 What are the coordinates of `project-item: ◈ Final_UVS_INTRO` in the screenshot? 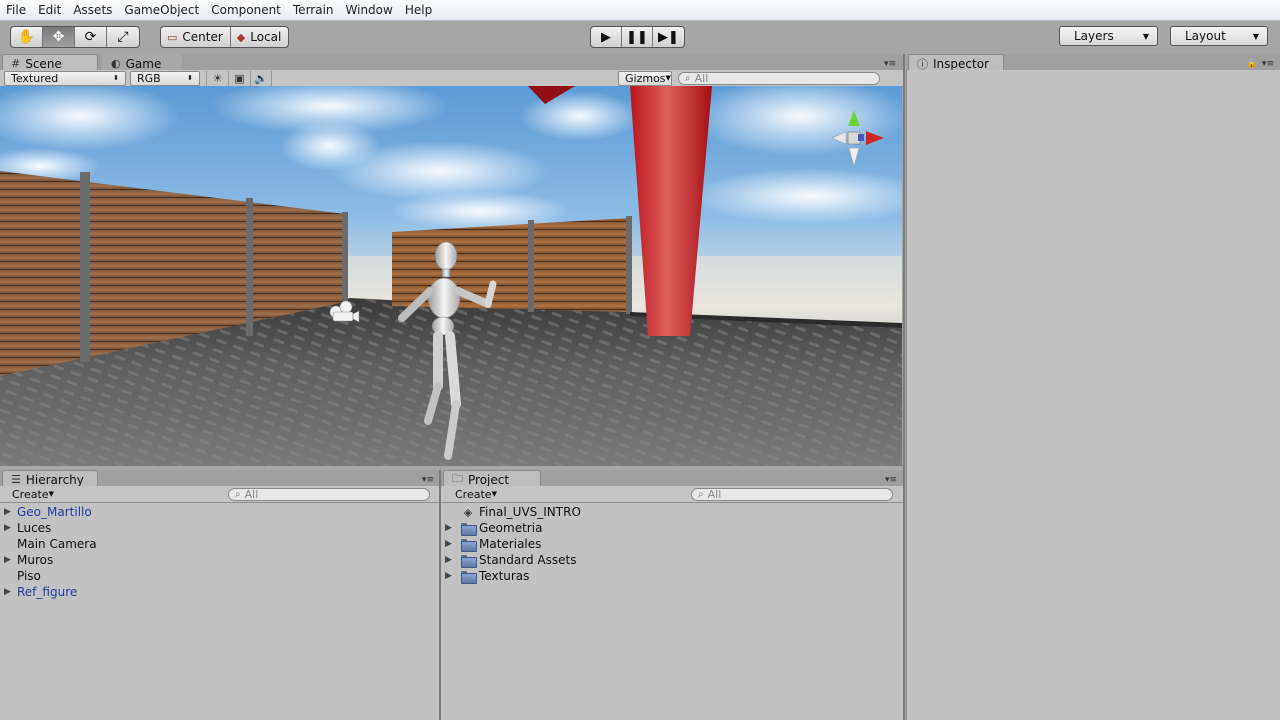 It's located at (511, 512).